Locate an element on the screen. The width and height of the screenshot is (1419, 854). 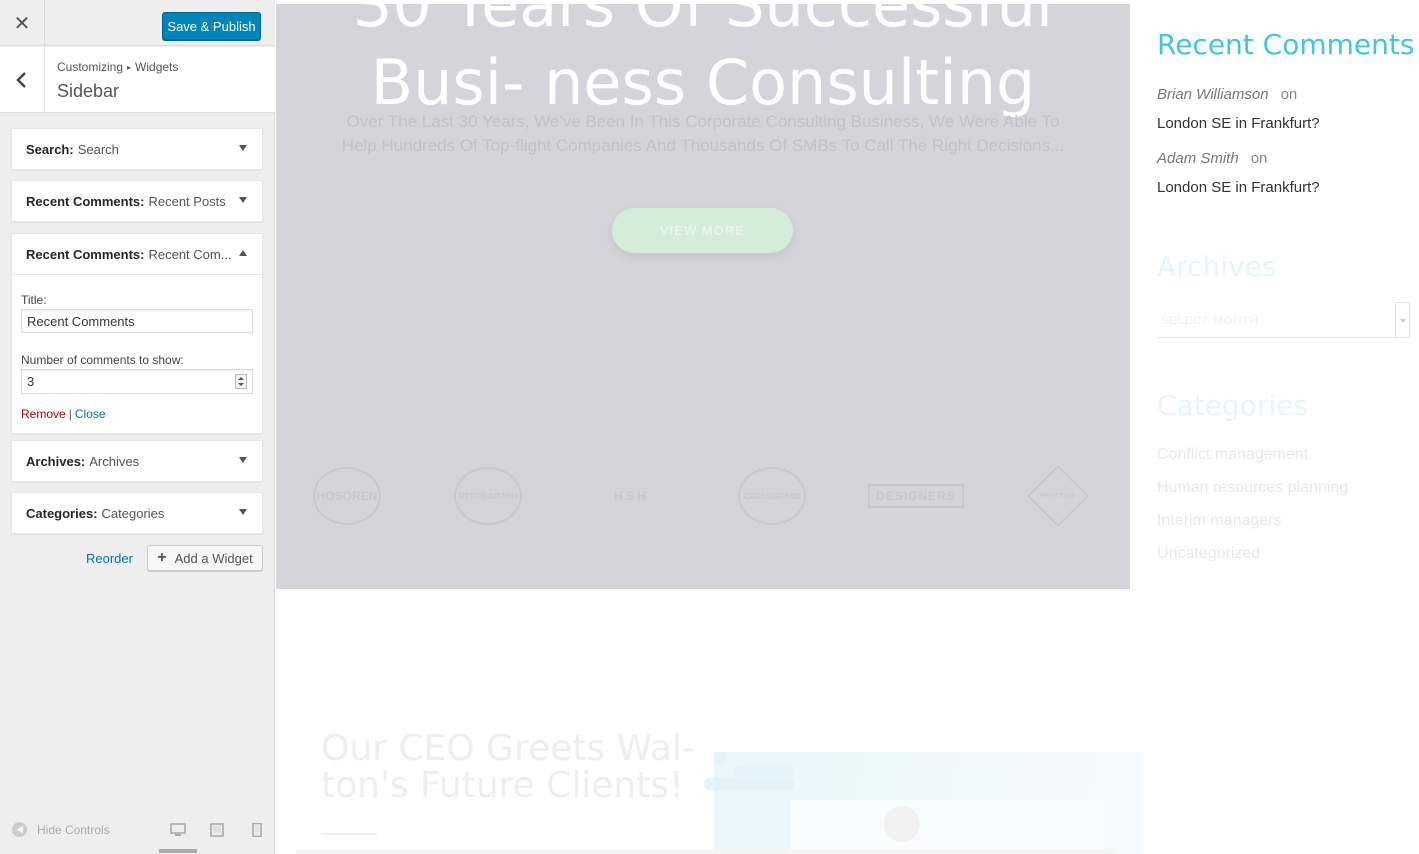
widget-type: Search: is located at coordinates (50, 149).